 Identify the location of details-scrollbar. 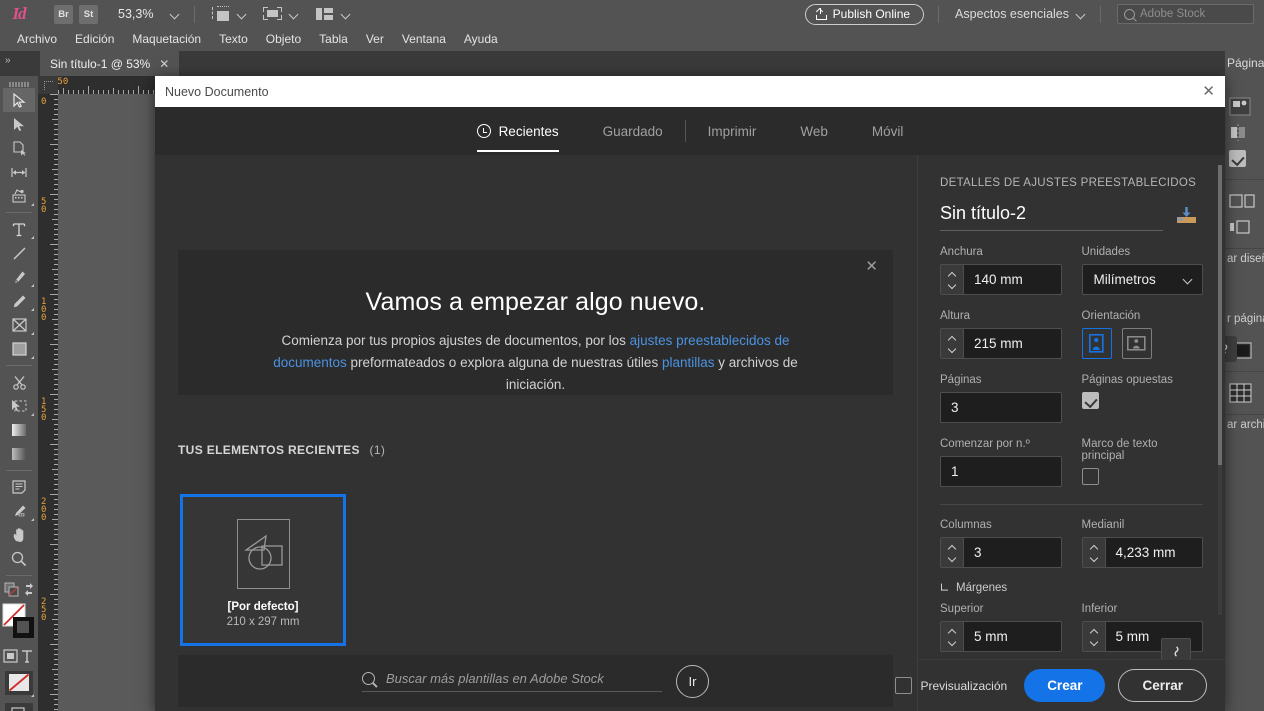
(1220, 390).